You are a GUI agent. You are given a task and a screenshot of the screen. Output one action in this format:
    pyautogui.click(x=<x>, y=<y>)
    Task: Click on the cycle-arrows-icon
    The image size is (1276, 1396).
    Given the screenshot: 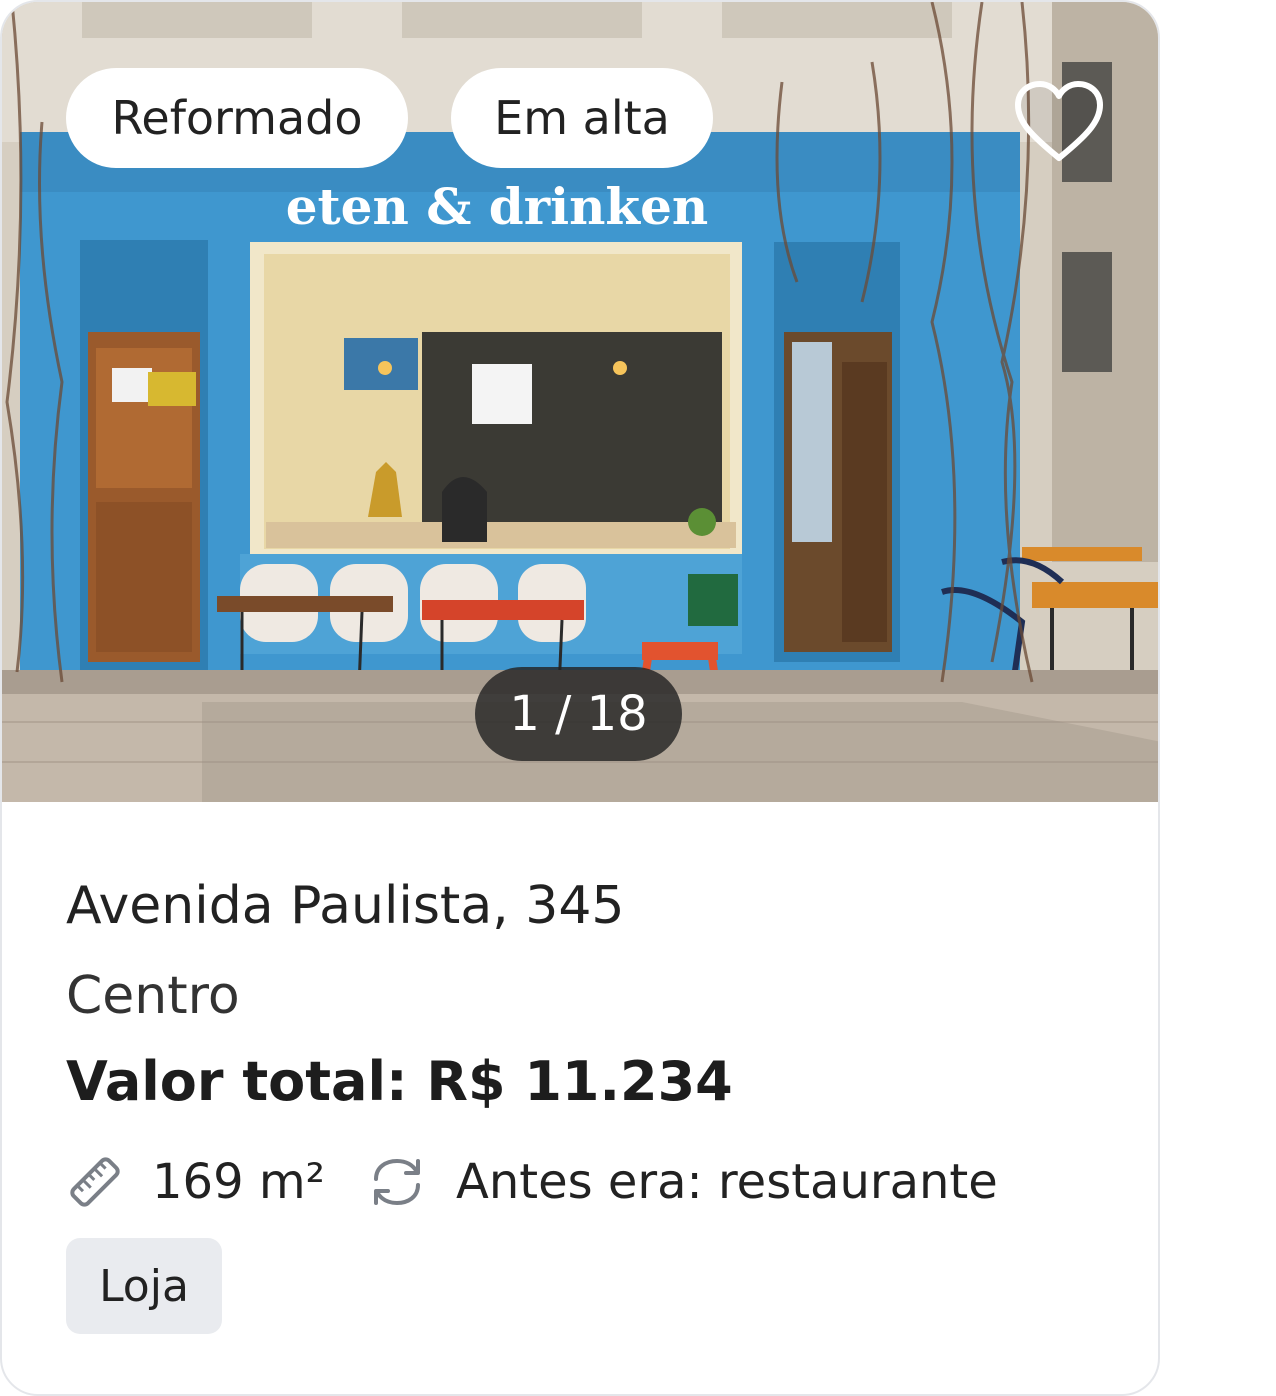 What is the action you would take?
    pyautogui.click(x=397, y=1182)
    